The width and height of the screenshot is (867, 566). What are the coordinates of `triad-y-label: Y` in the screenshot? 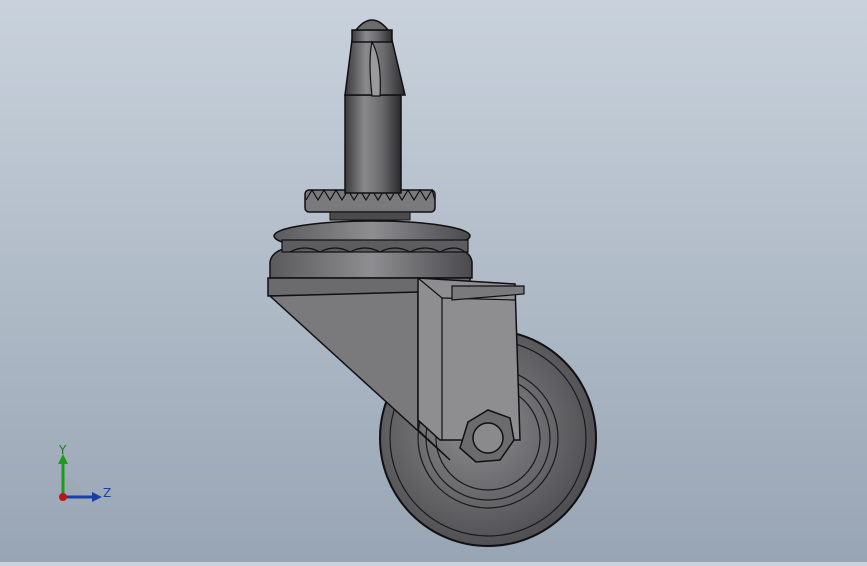 It's located at (62, 450).